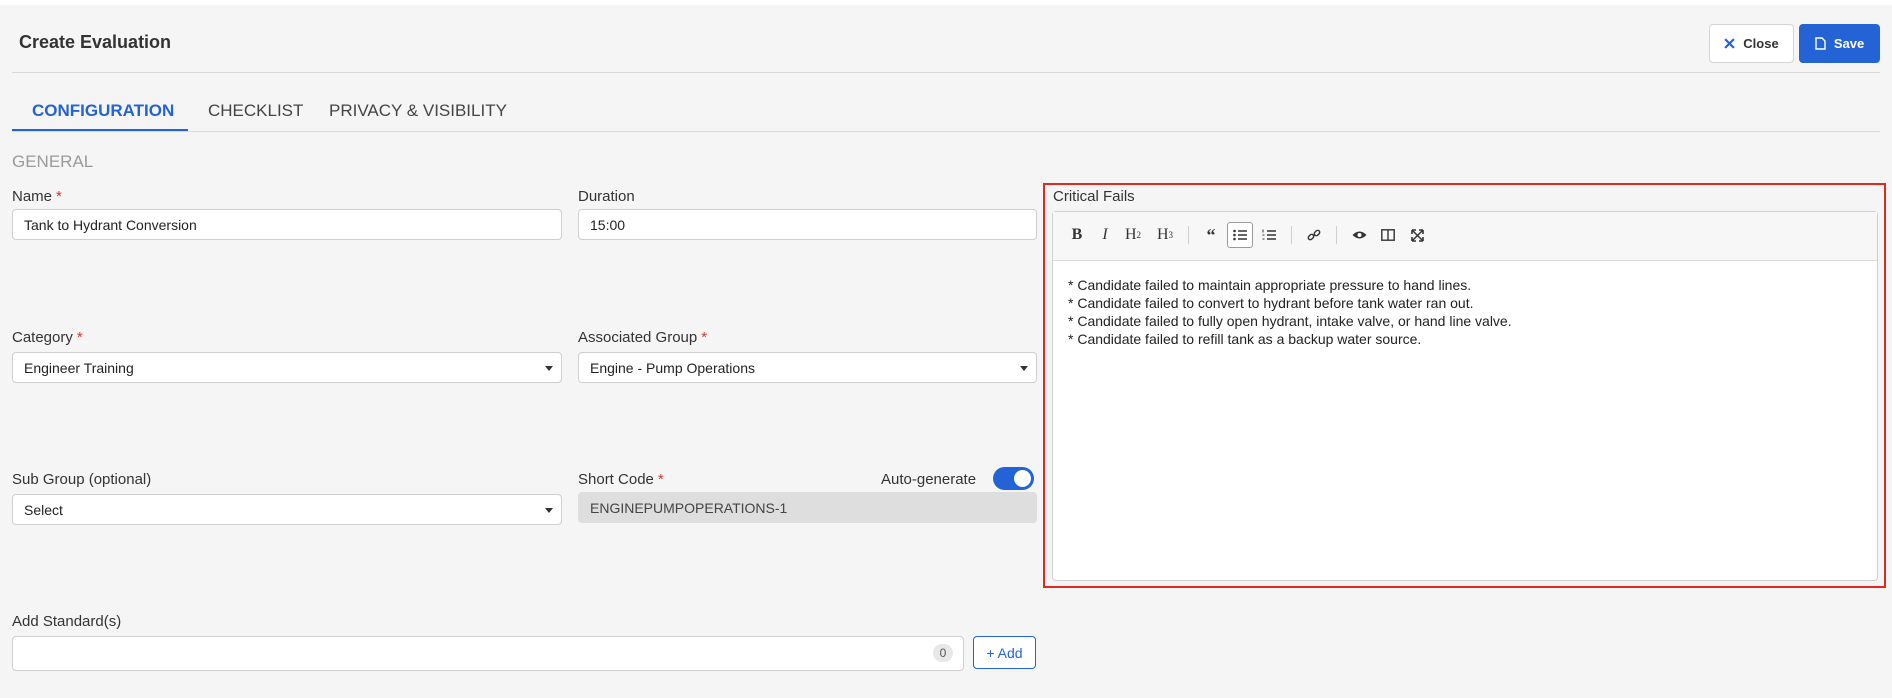 The image size is (1892, 698). Describe the element at coordinates (82, 479) in the screenshot. I see `sub-group-label: Sub Group (optional)` at that location.